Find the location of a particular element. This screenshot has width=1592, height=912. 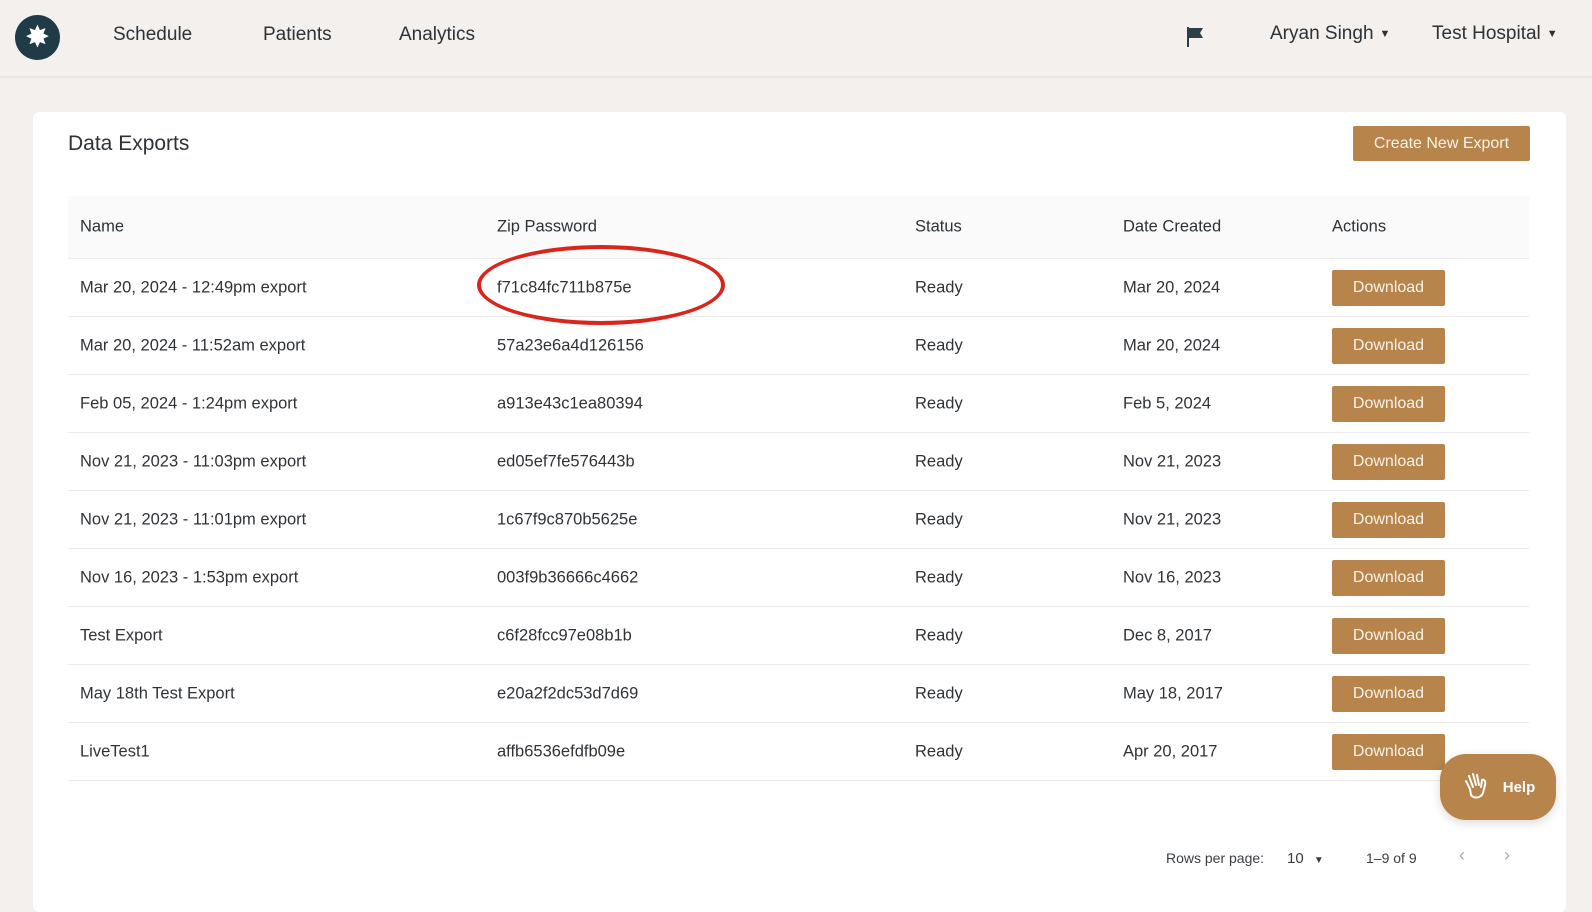

nav-patients: Patients is located at coordinates (297, 35).